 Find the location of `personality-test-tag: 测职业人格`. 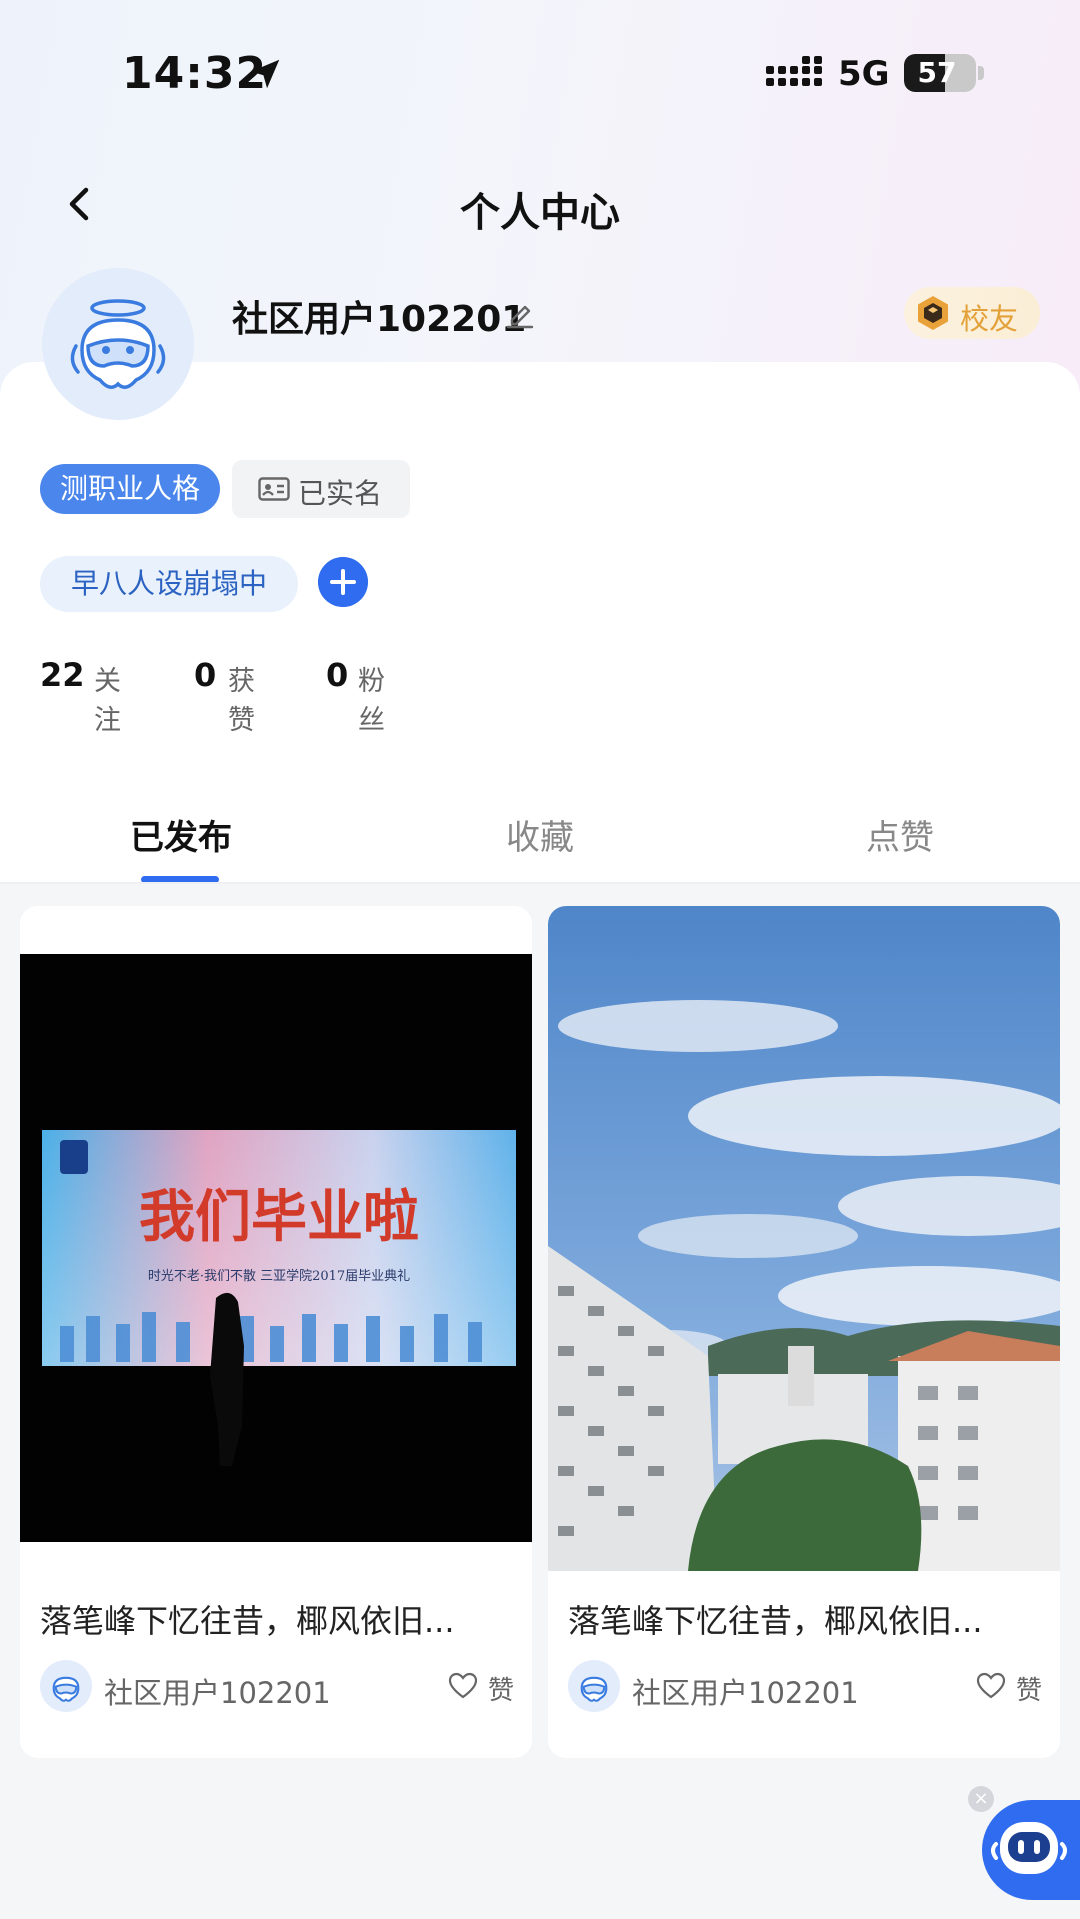

personality-test-tag: 测职业人格 is located at coordinates (130, 489).